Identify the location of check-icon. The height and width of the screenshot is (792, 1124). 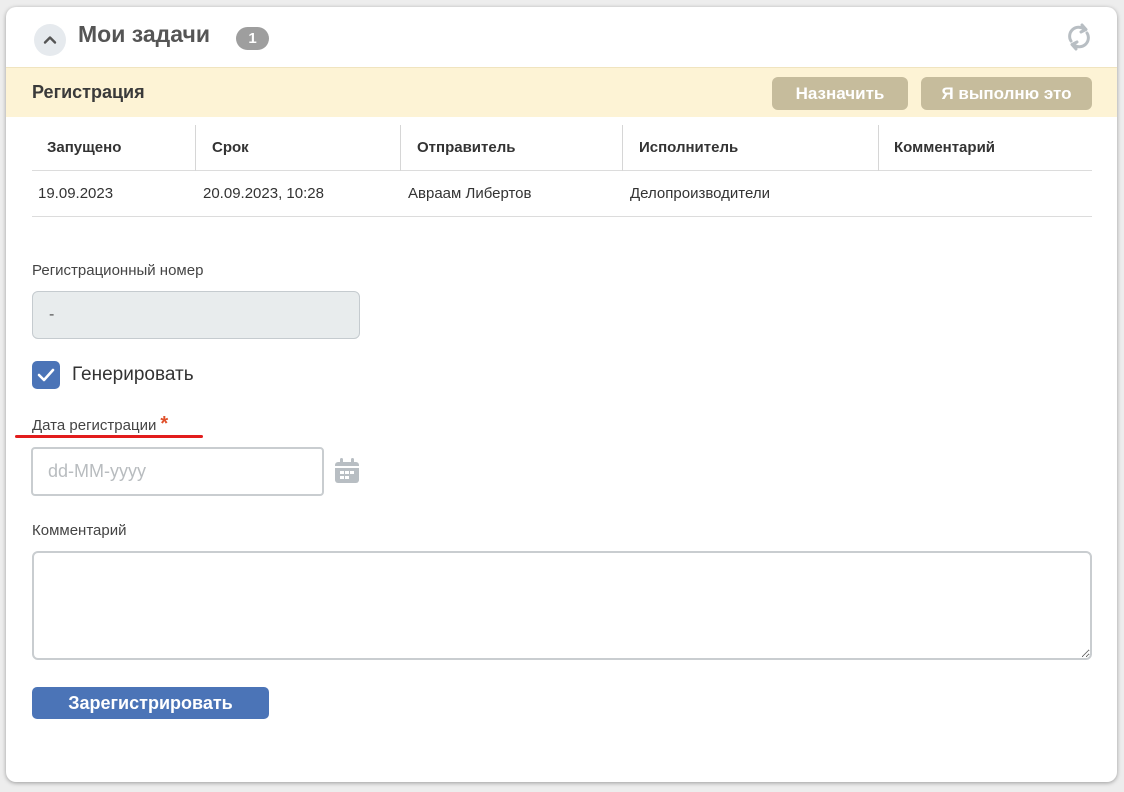
(46, 375).